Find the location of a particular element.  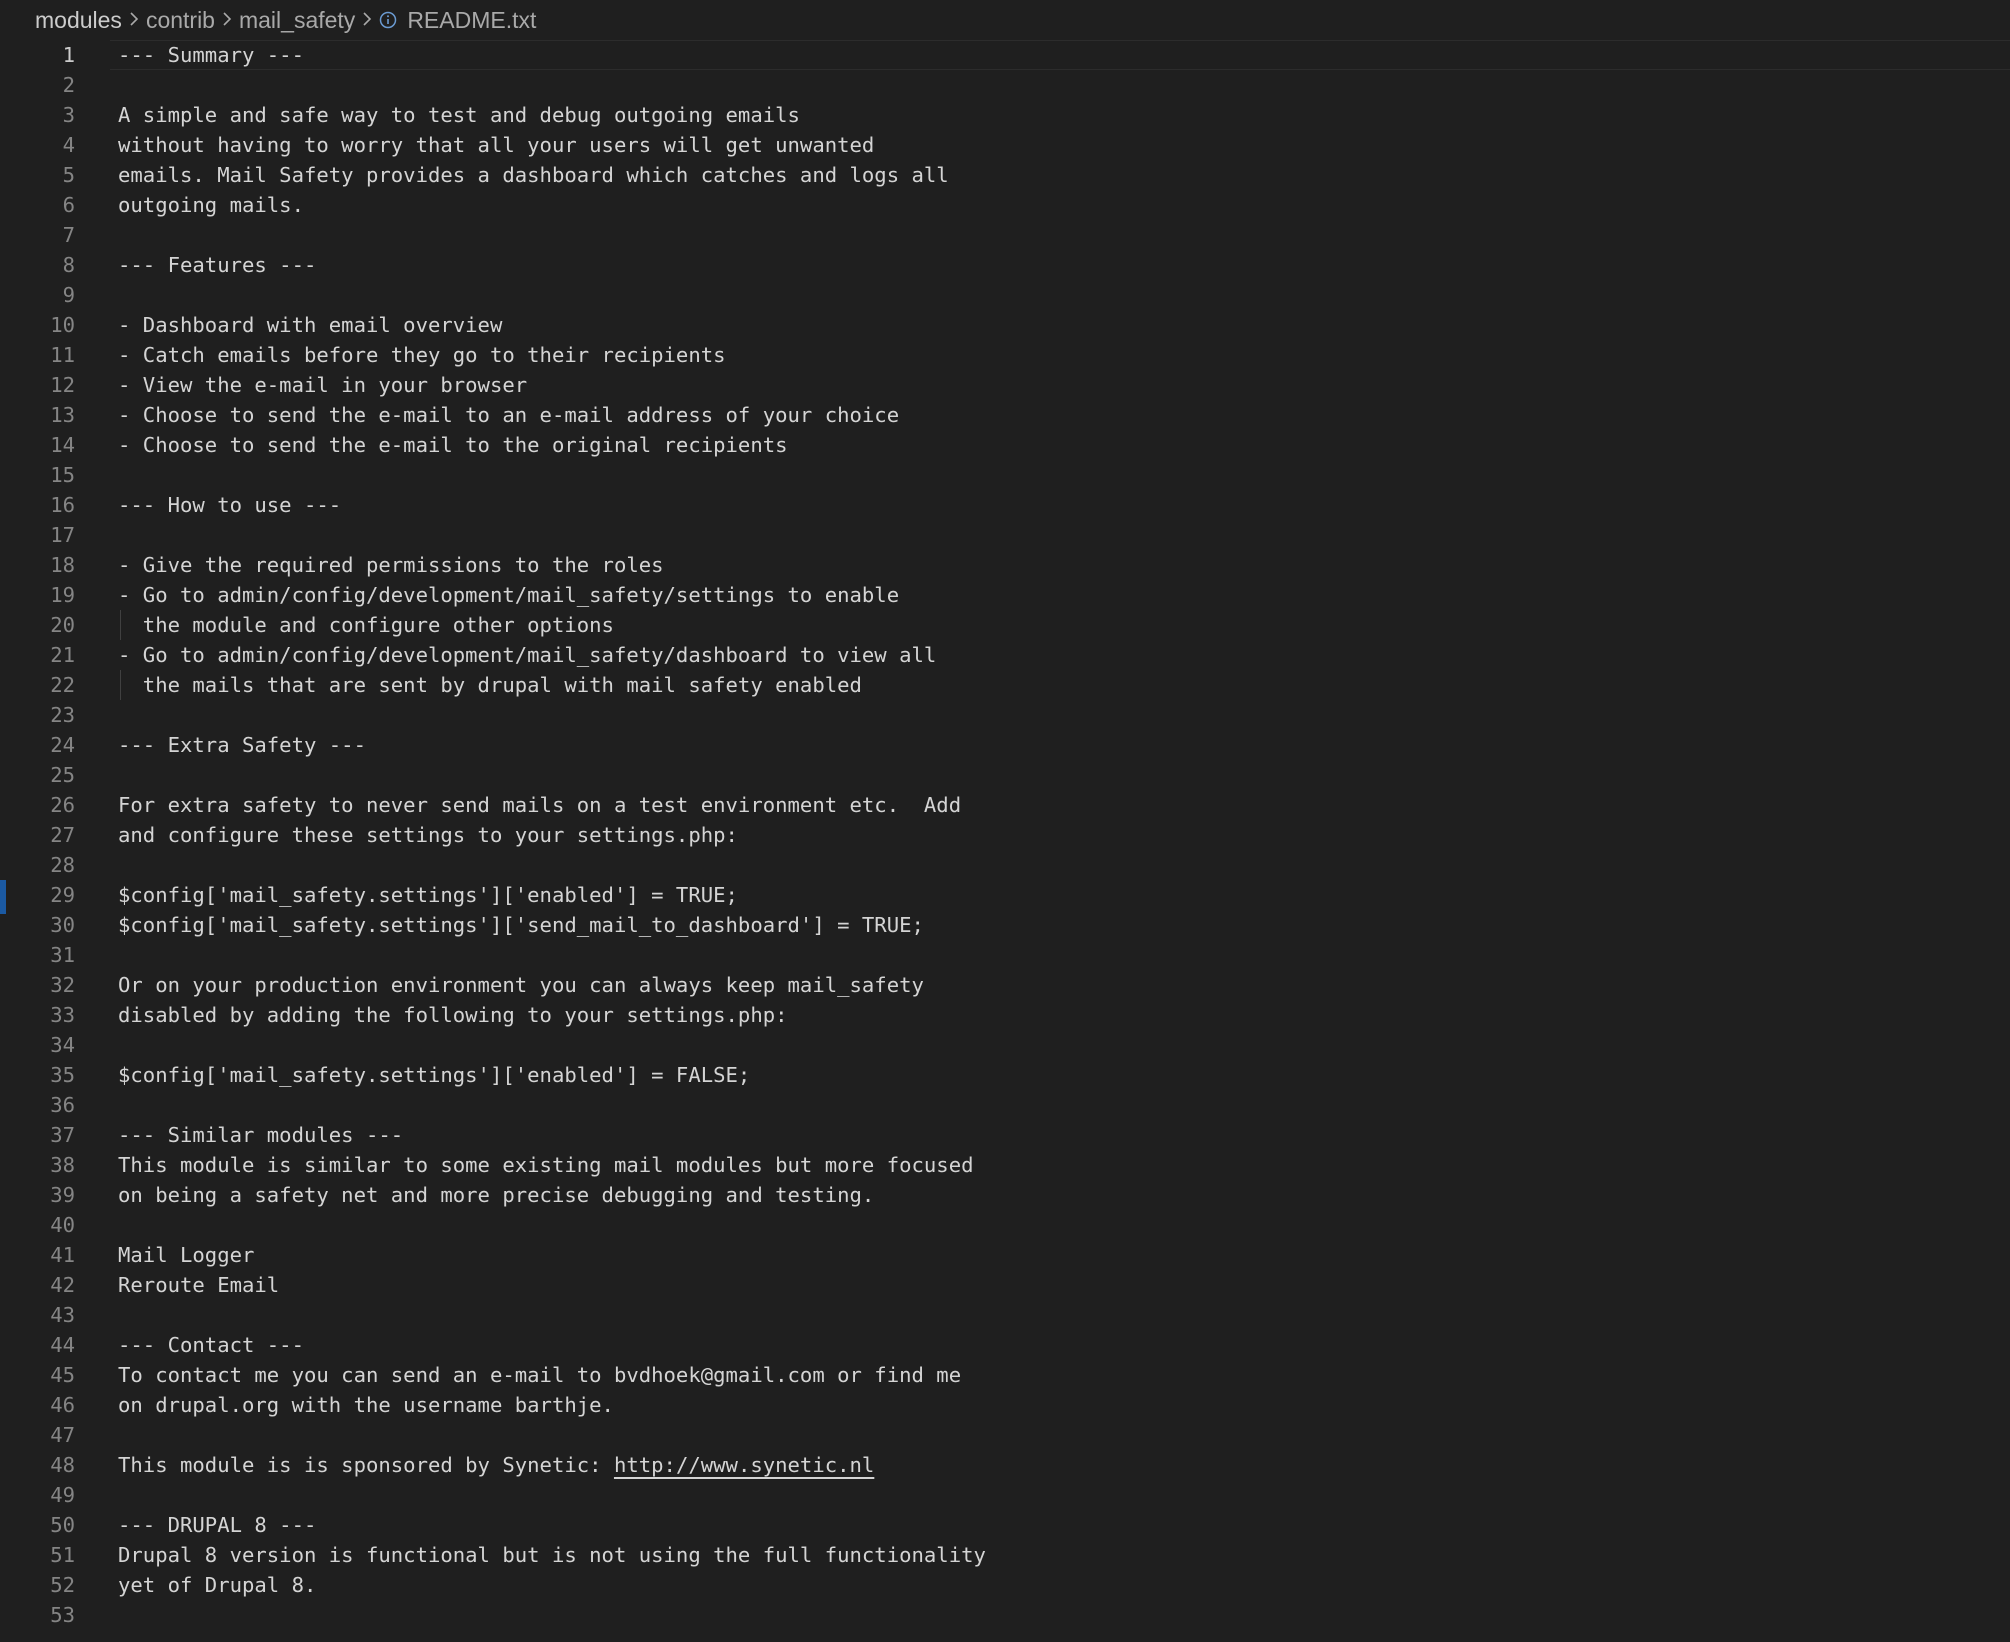

code-line: 52 yet of Drupal 8. is located at coordinates (1005, 1585).